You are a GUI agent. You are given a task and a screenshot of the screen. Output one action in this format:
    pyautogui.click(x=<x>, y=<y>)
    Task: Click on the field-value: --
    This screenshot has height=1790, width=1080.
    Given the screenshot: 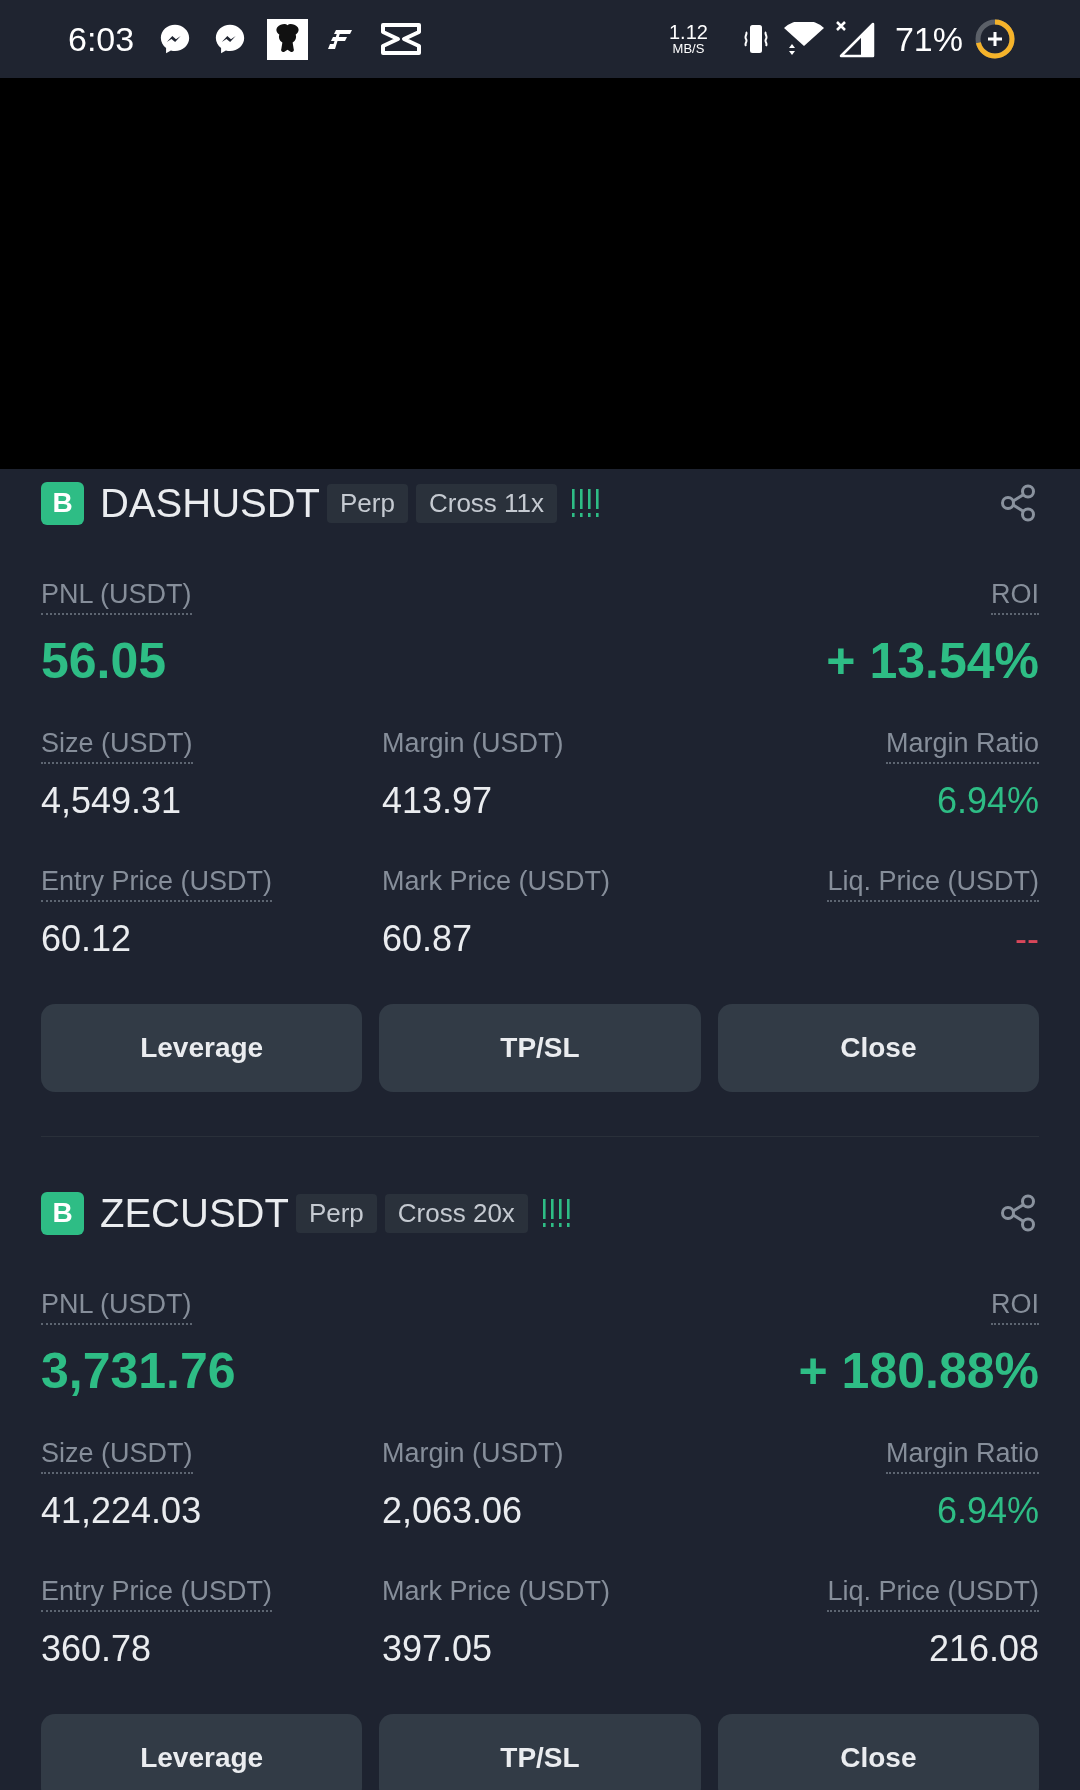 What is the action you would take?
    pyautogui.click(x=1027, y=939)
    